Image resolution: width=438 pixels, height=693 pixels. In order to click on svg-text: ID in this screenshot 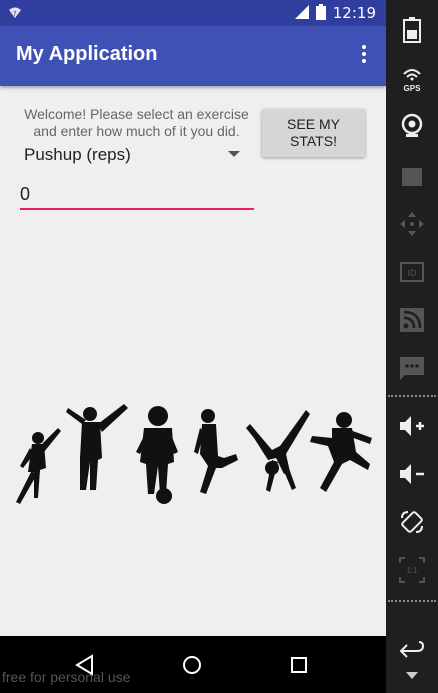, I will do `click(413, 273)`.